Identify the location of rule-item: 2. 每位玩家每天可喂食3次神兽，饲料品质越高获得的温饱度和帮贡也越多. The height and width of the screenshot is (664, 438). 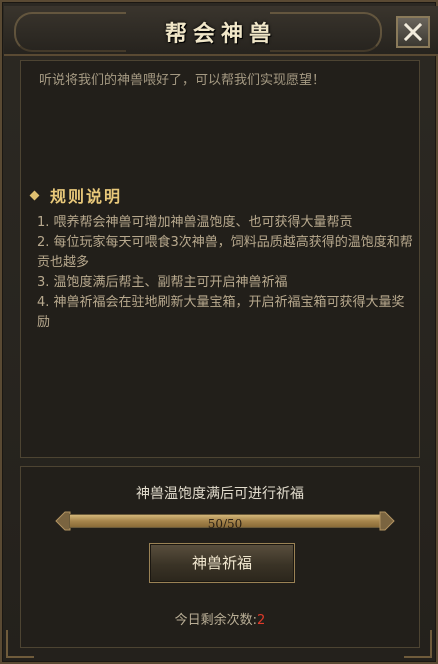
(225, 252).